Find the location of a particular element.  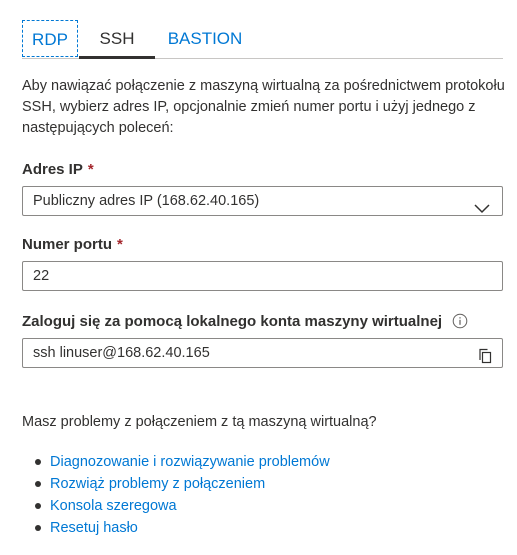

tab-rdp: RDP is located at coordinates (50, 38).